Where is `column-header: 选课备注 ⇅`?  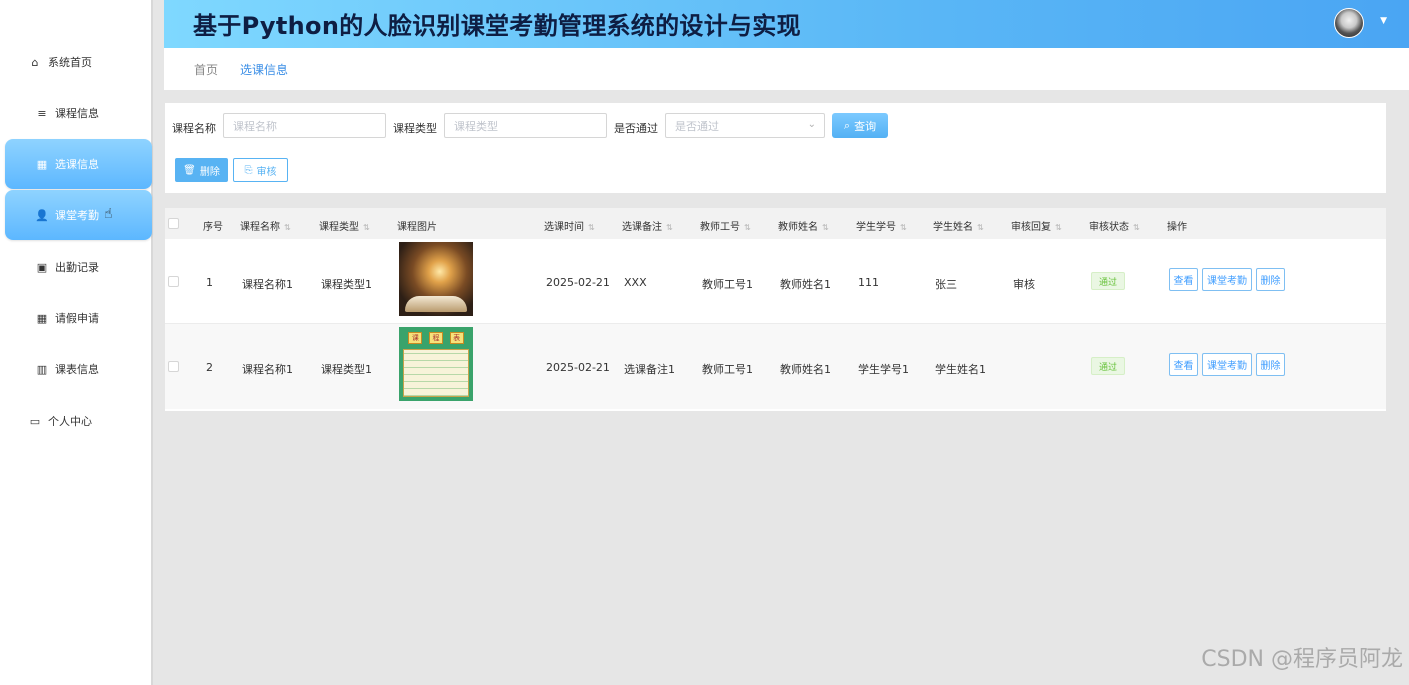
column-header: 选课备注 ⇅ is located at coordinates (647, 225).